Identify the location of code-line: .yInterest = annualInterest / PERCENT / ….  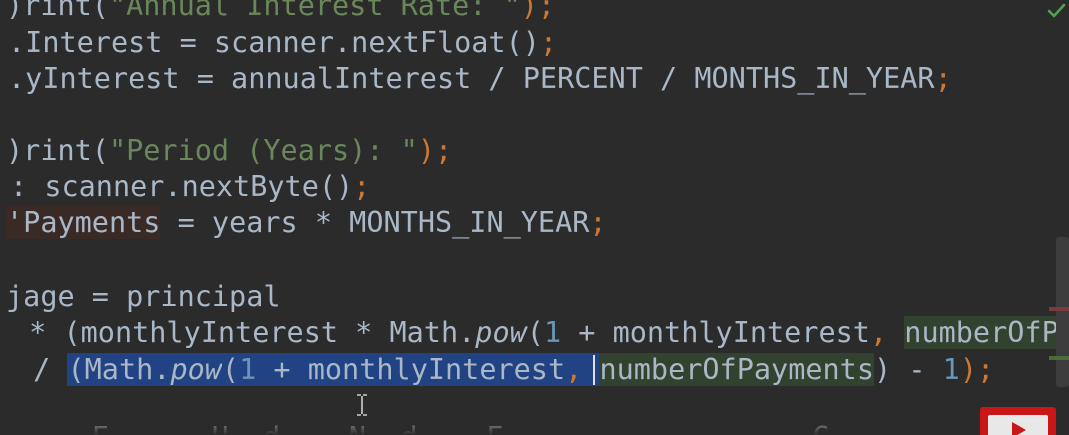
(480, 79).